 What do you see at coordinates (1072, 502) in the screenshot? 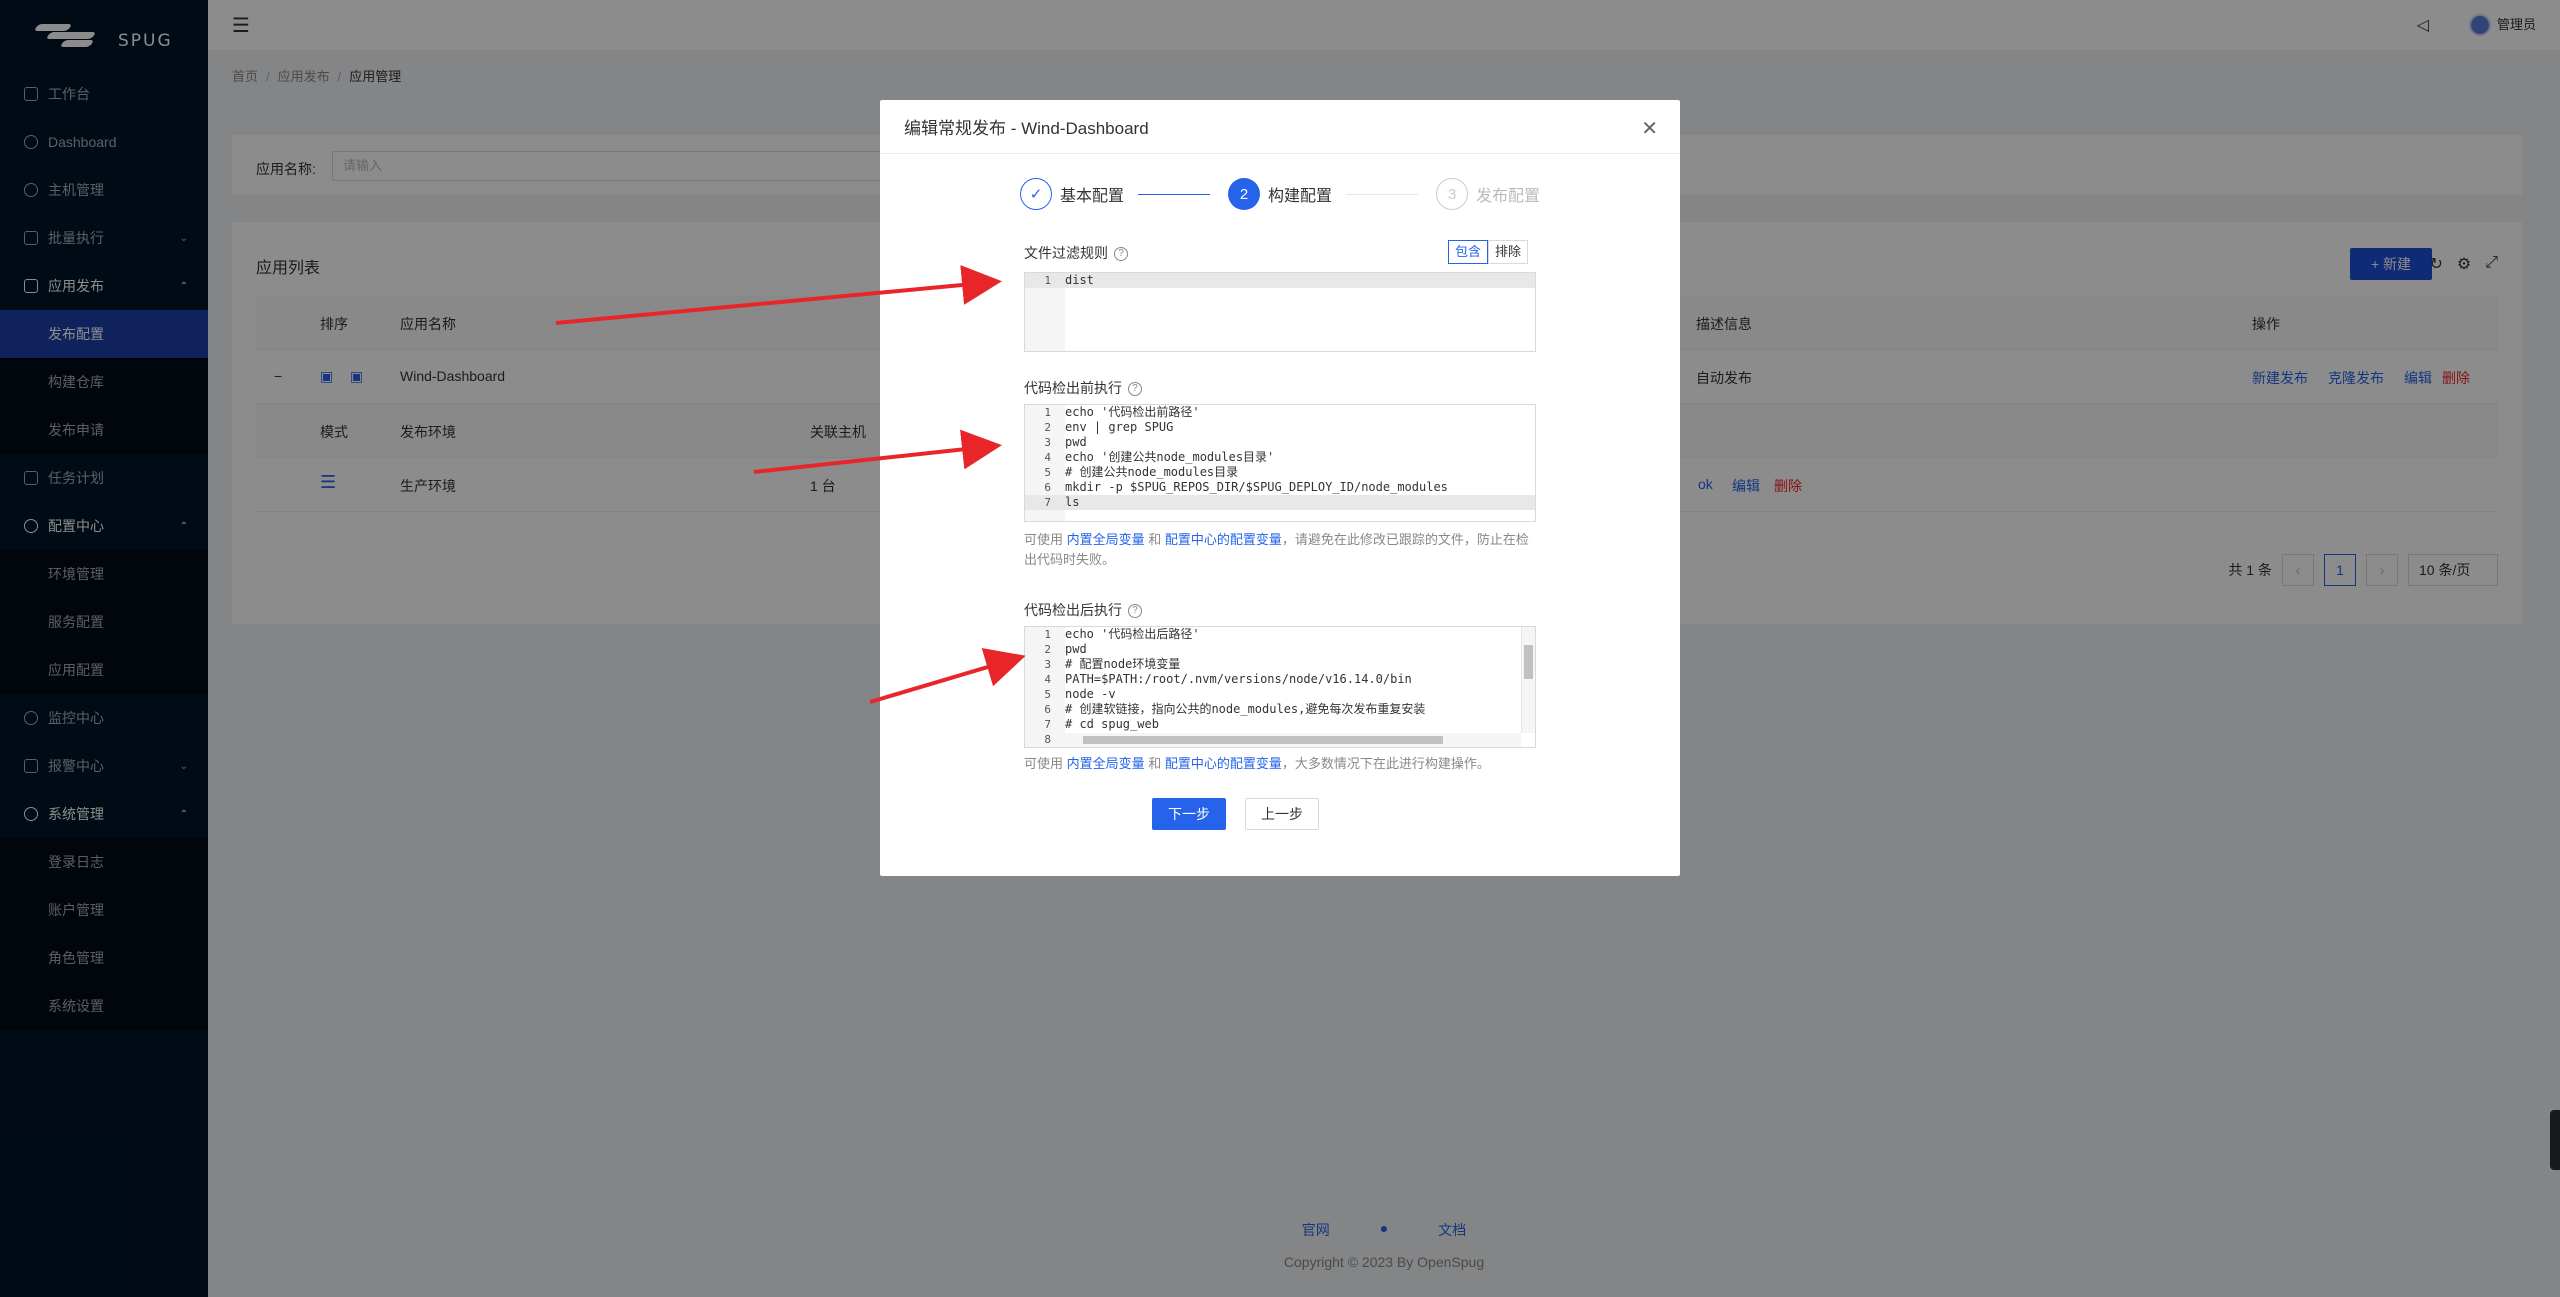
I see `code-line: ls` at bounding box center [1072, 502].